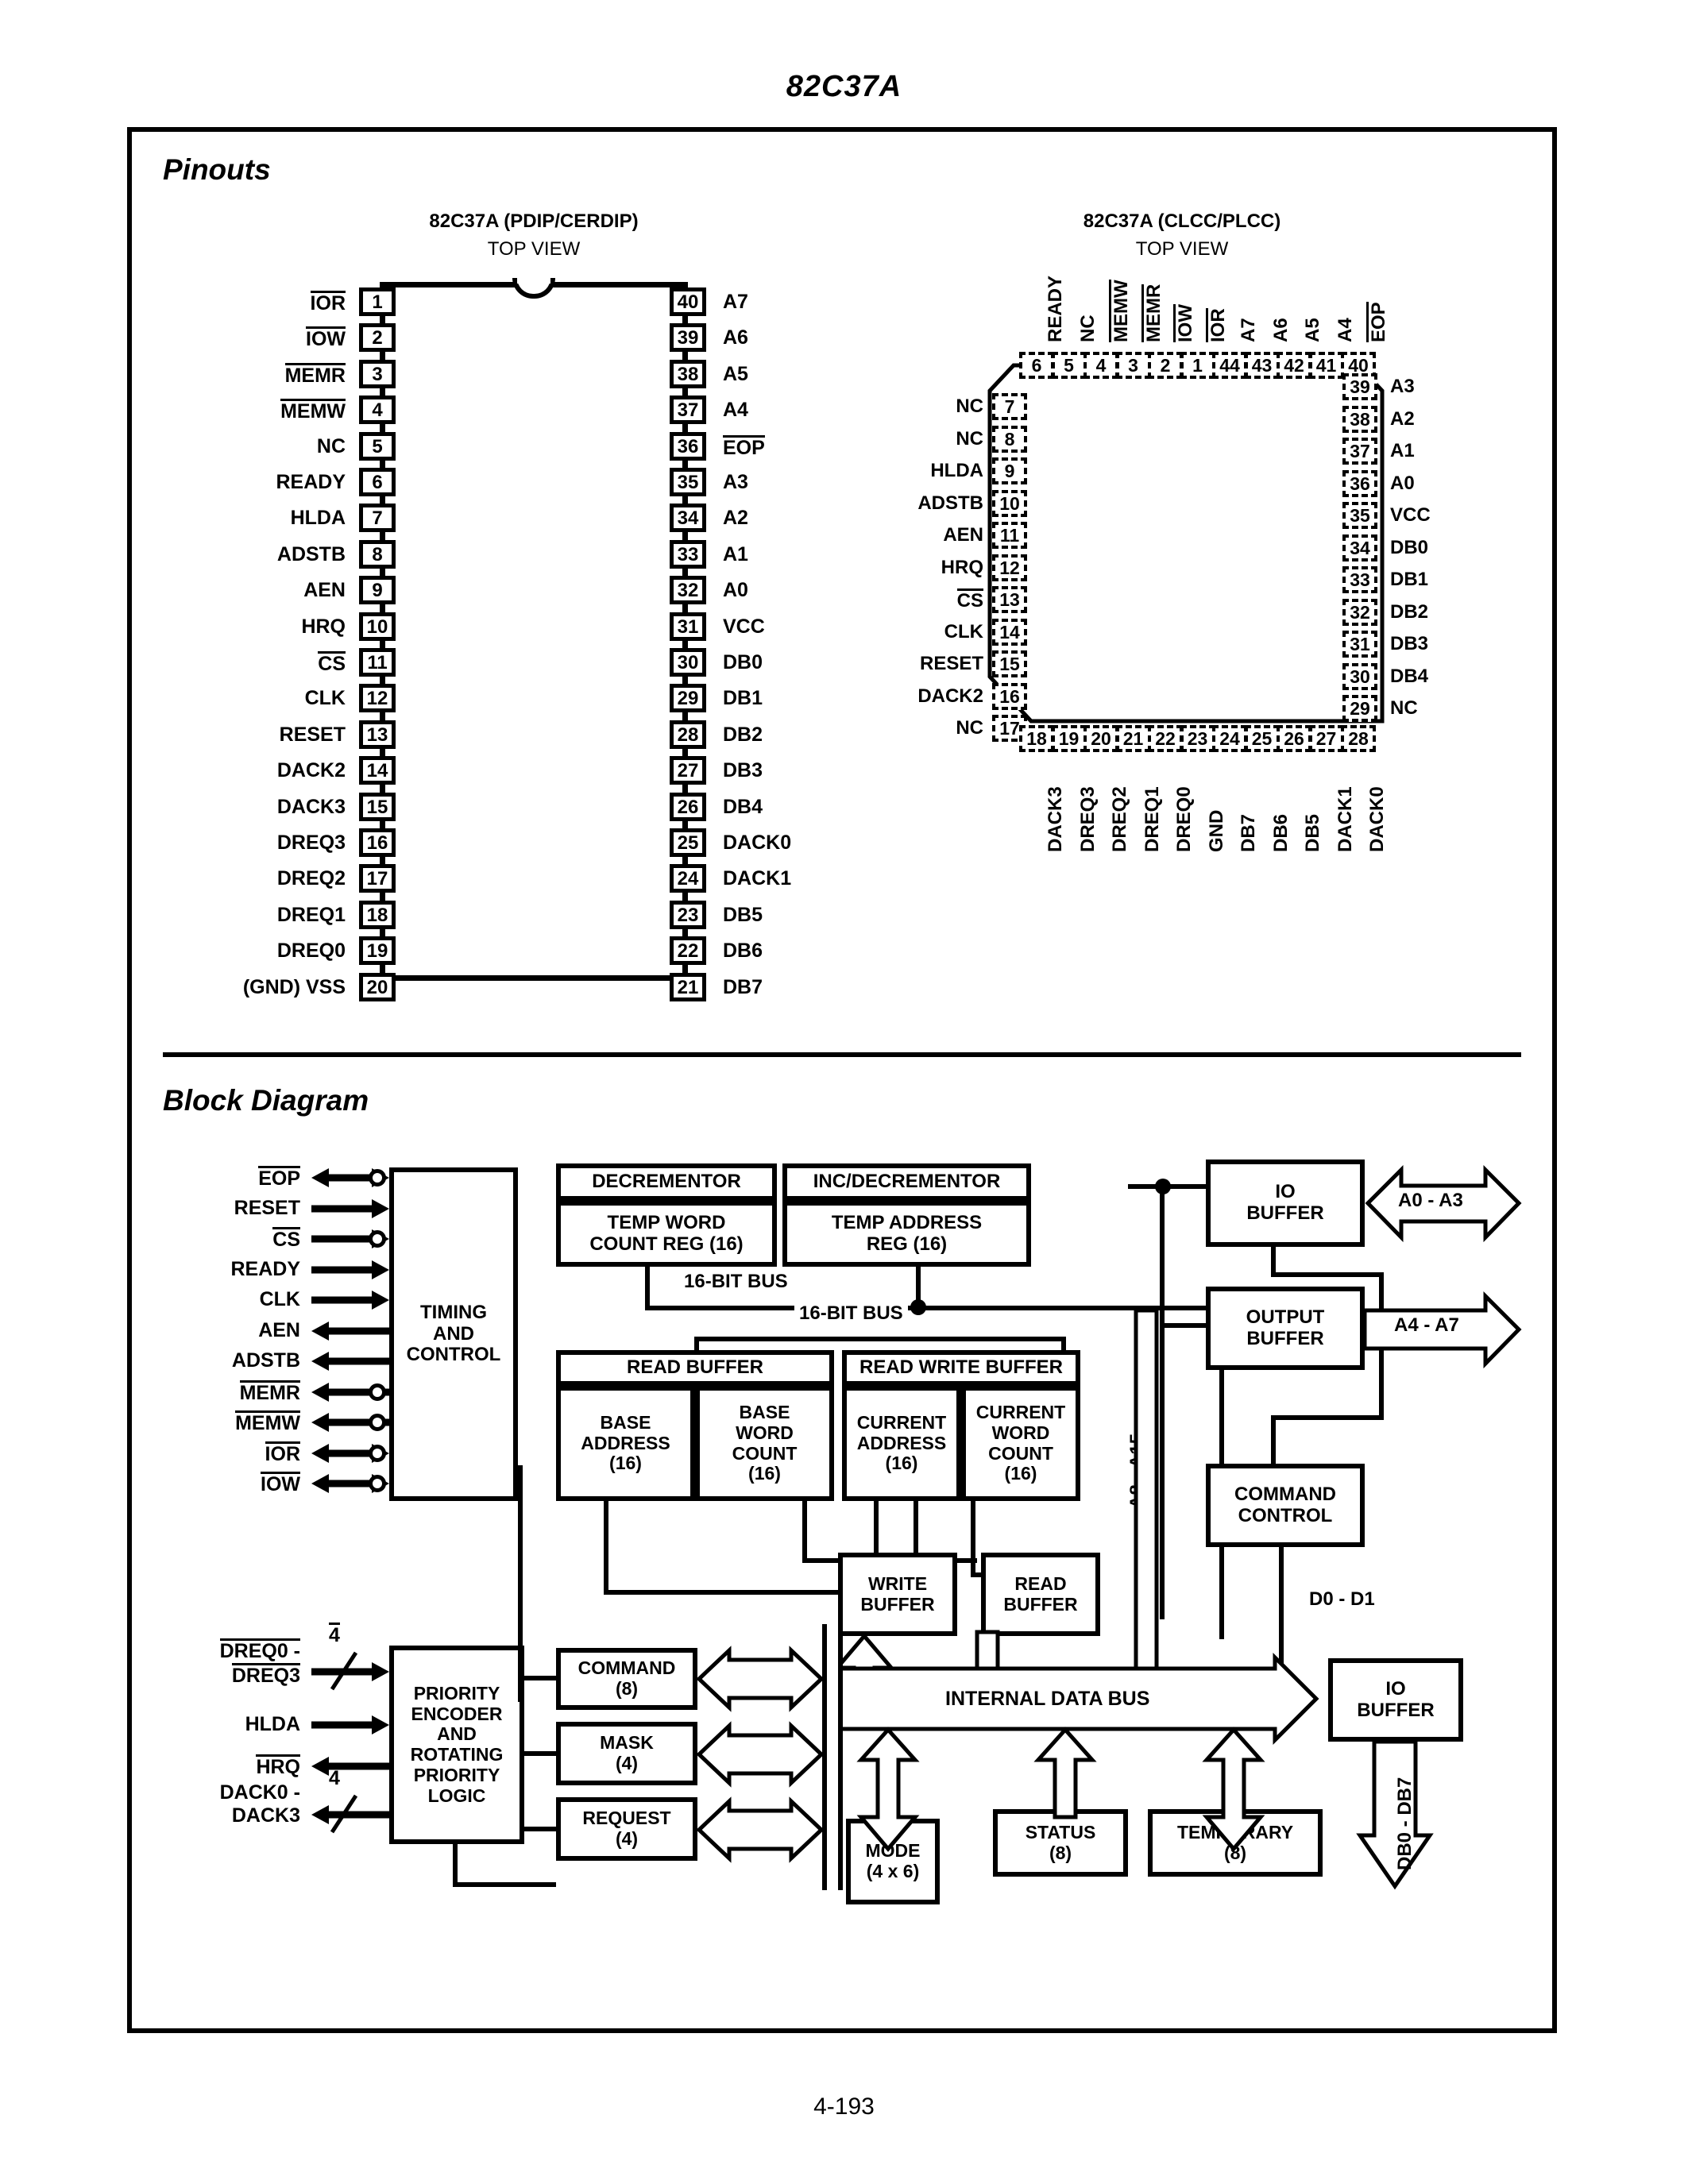  I want to click on dip-pin-box: 11, so click(377, 662).